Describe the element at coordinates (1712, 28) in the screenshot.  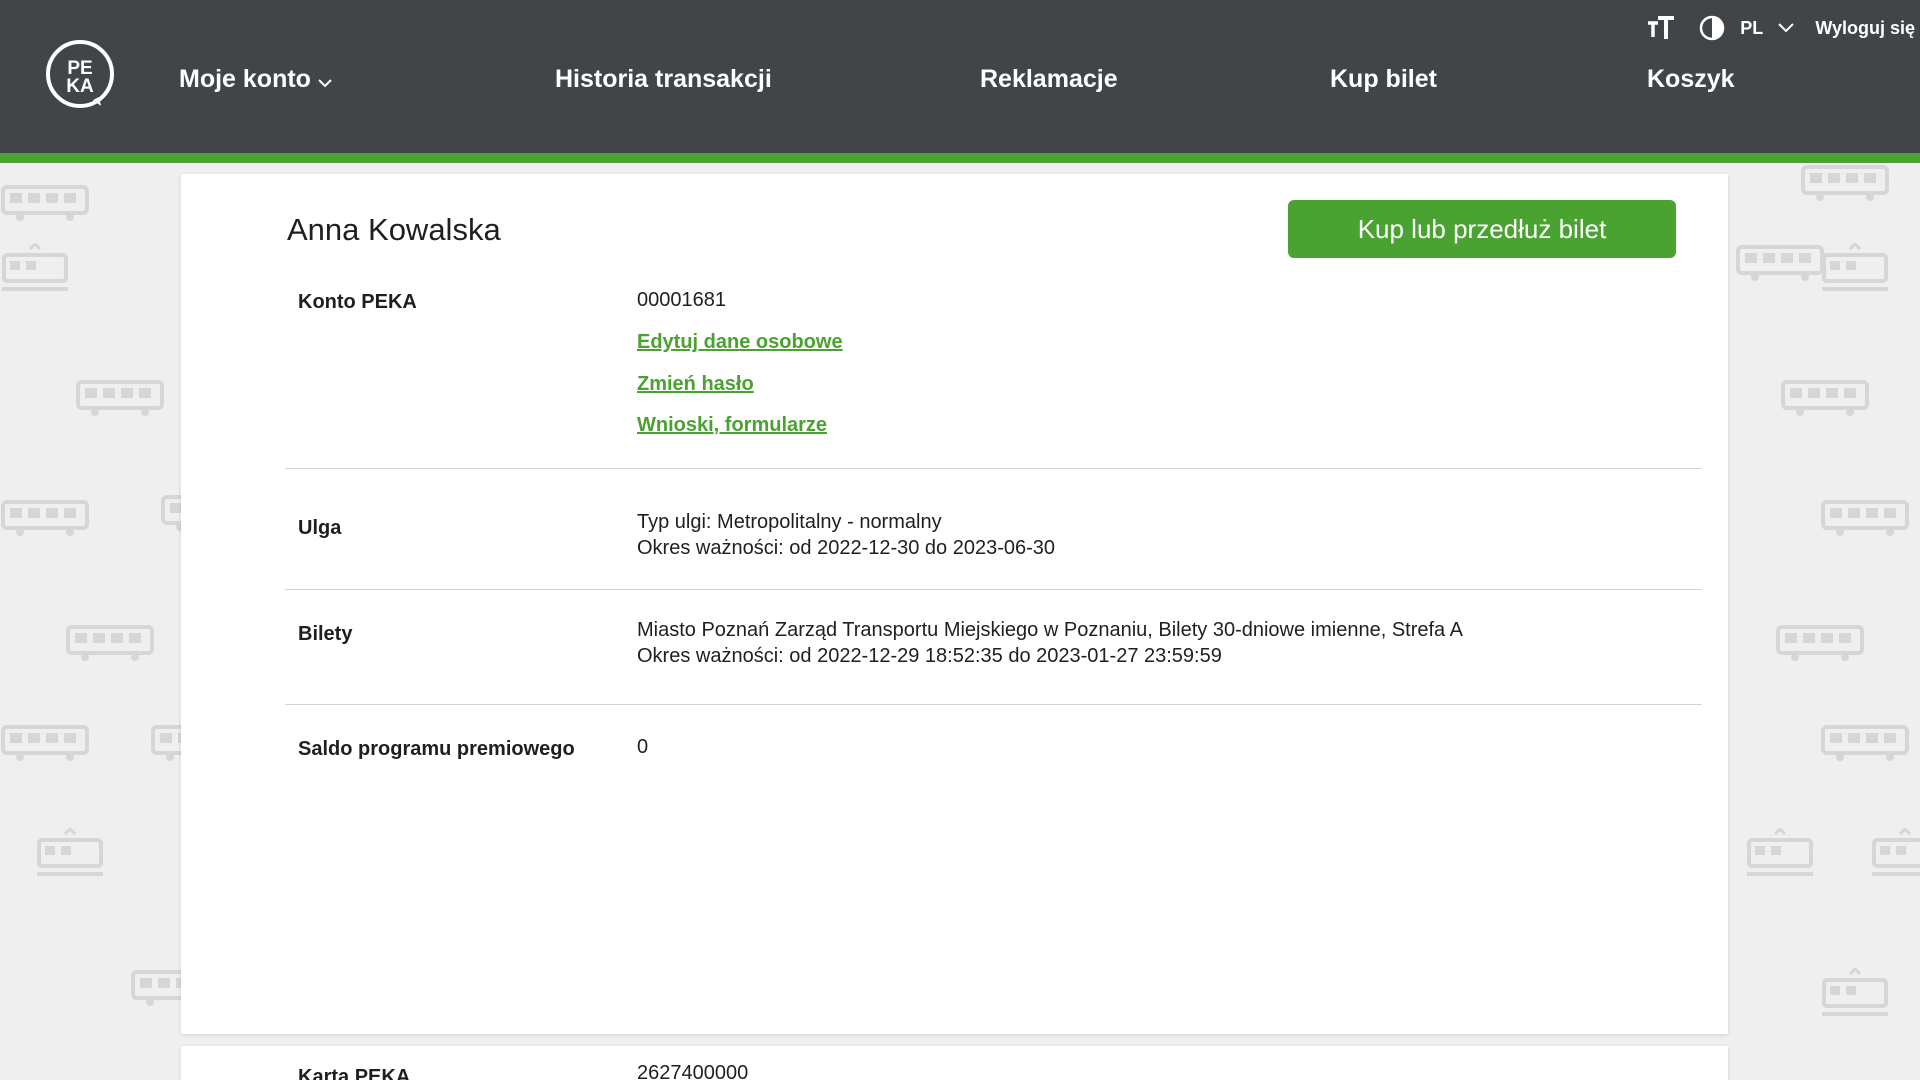
I see `contrast-icon` at that location.